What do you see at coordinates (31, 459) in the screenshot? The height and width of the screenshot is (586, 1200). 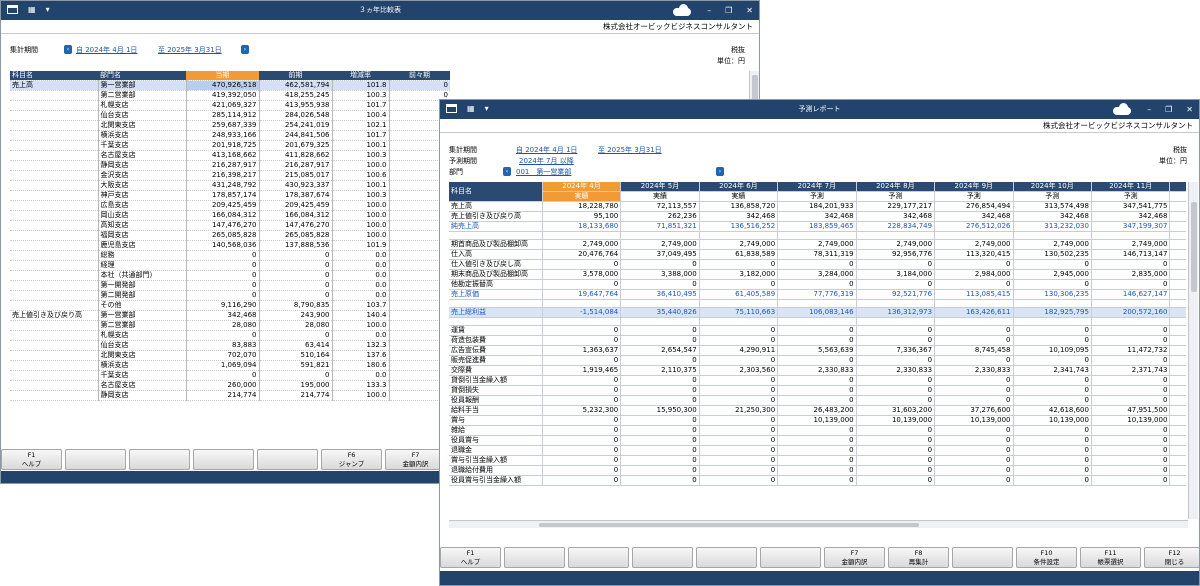 I see `function-key-f1: F1 ヘルプ` at bounding box center [31, 459].